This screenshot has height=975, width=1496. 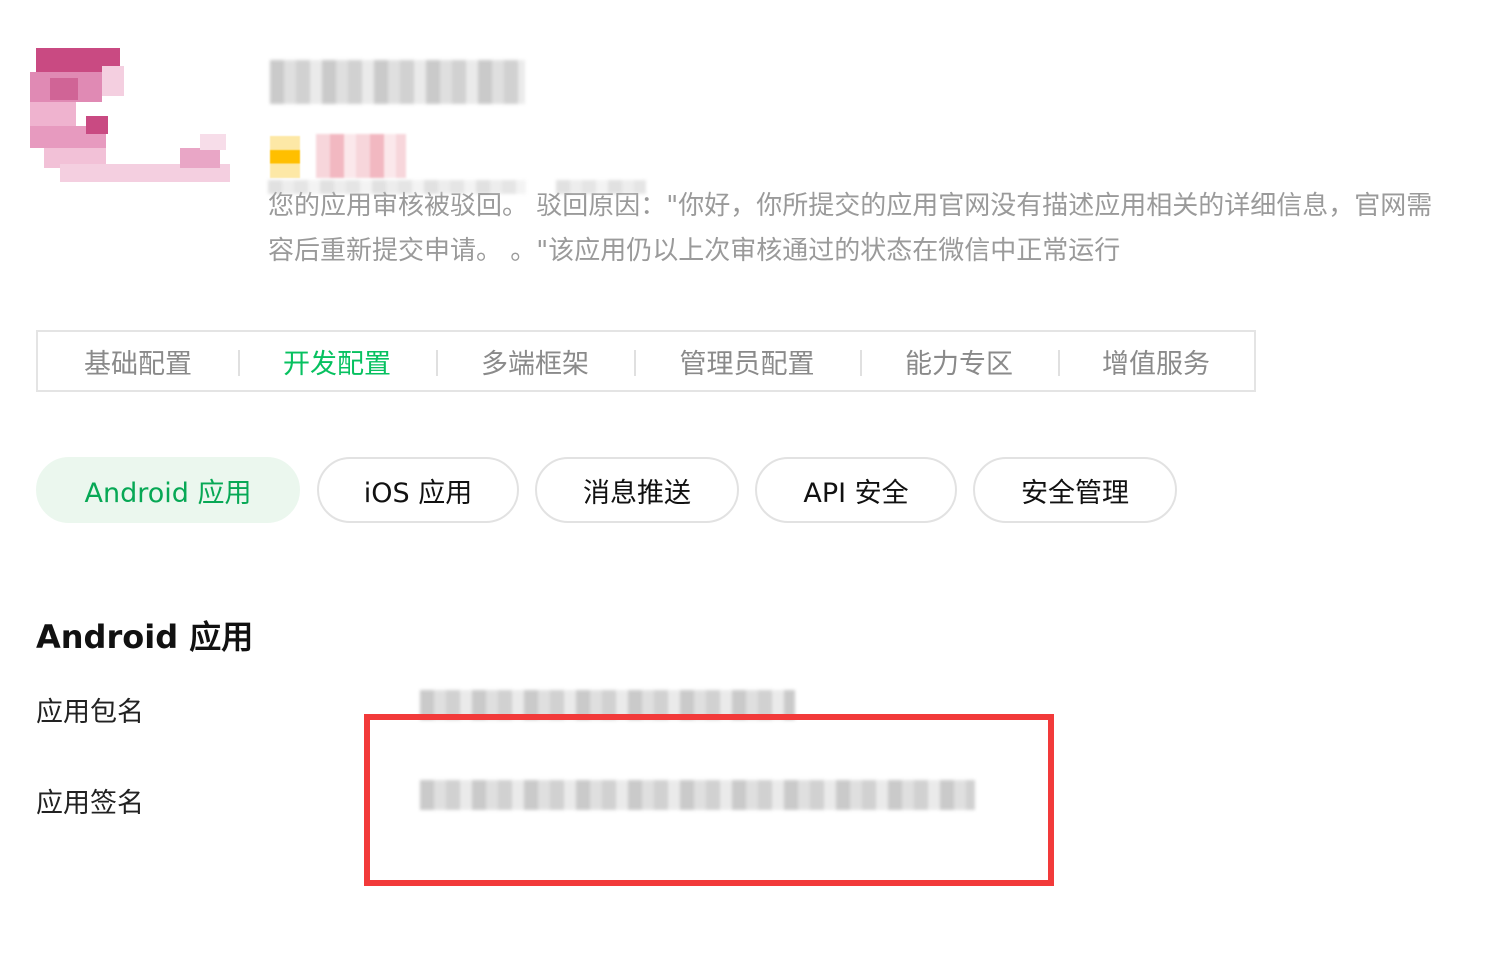 I want to click on app-logo-icon, so click(x=130, y=115).